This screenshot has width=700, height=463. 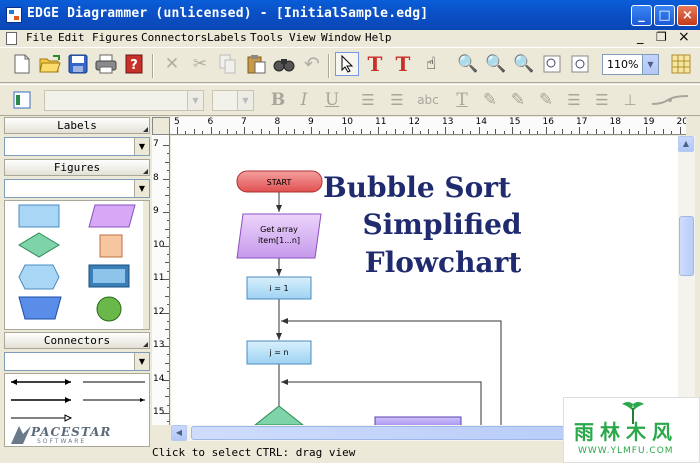 What do you see at coordinates (431, 64) in the screenshot?
I see `edit-points-icon: ☝` at bounding box center [431, 64].